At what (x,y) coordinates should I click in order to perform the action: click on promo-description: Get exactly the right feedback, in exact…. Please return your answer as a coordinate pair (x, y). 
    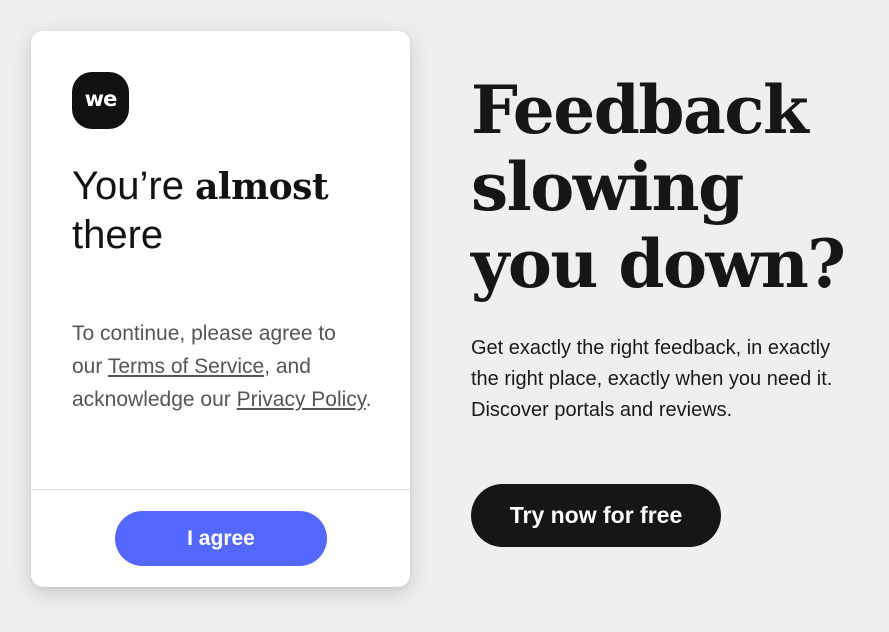
    Looking at the image, I should click on (652, 379).